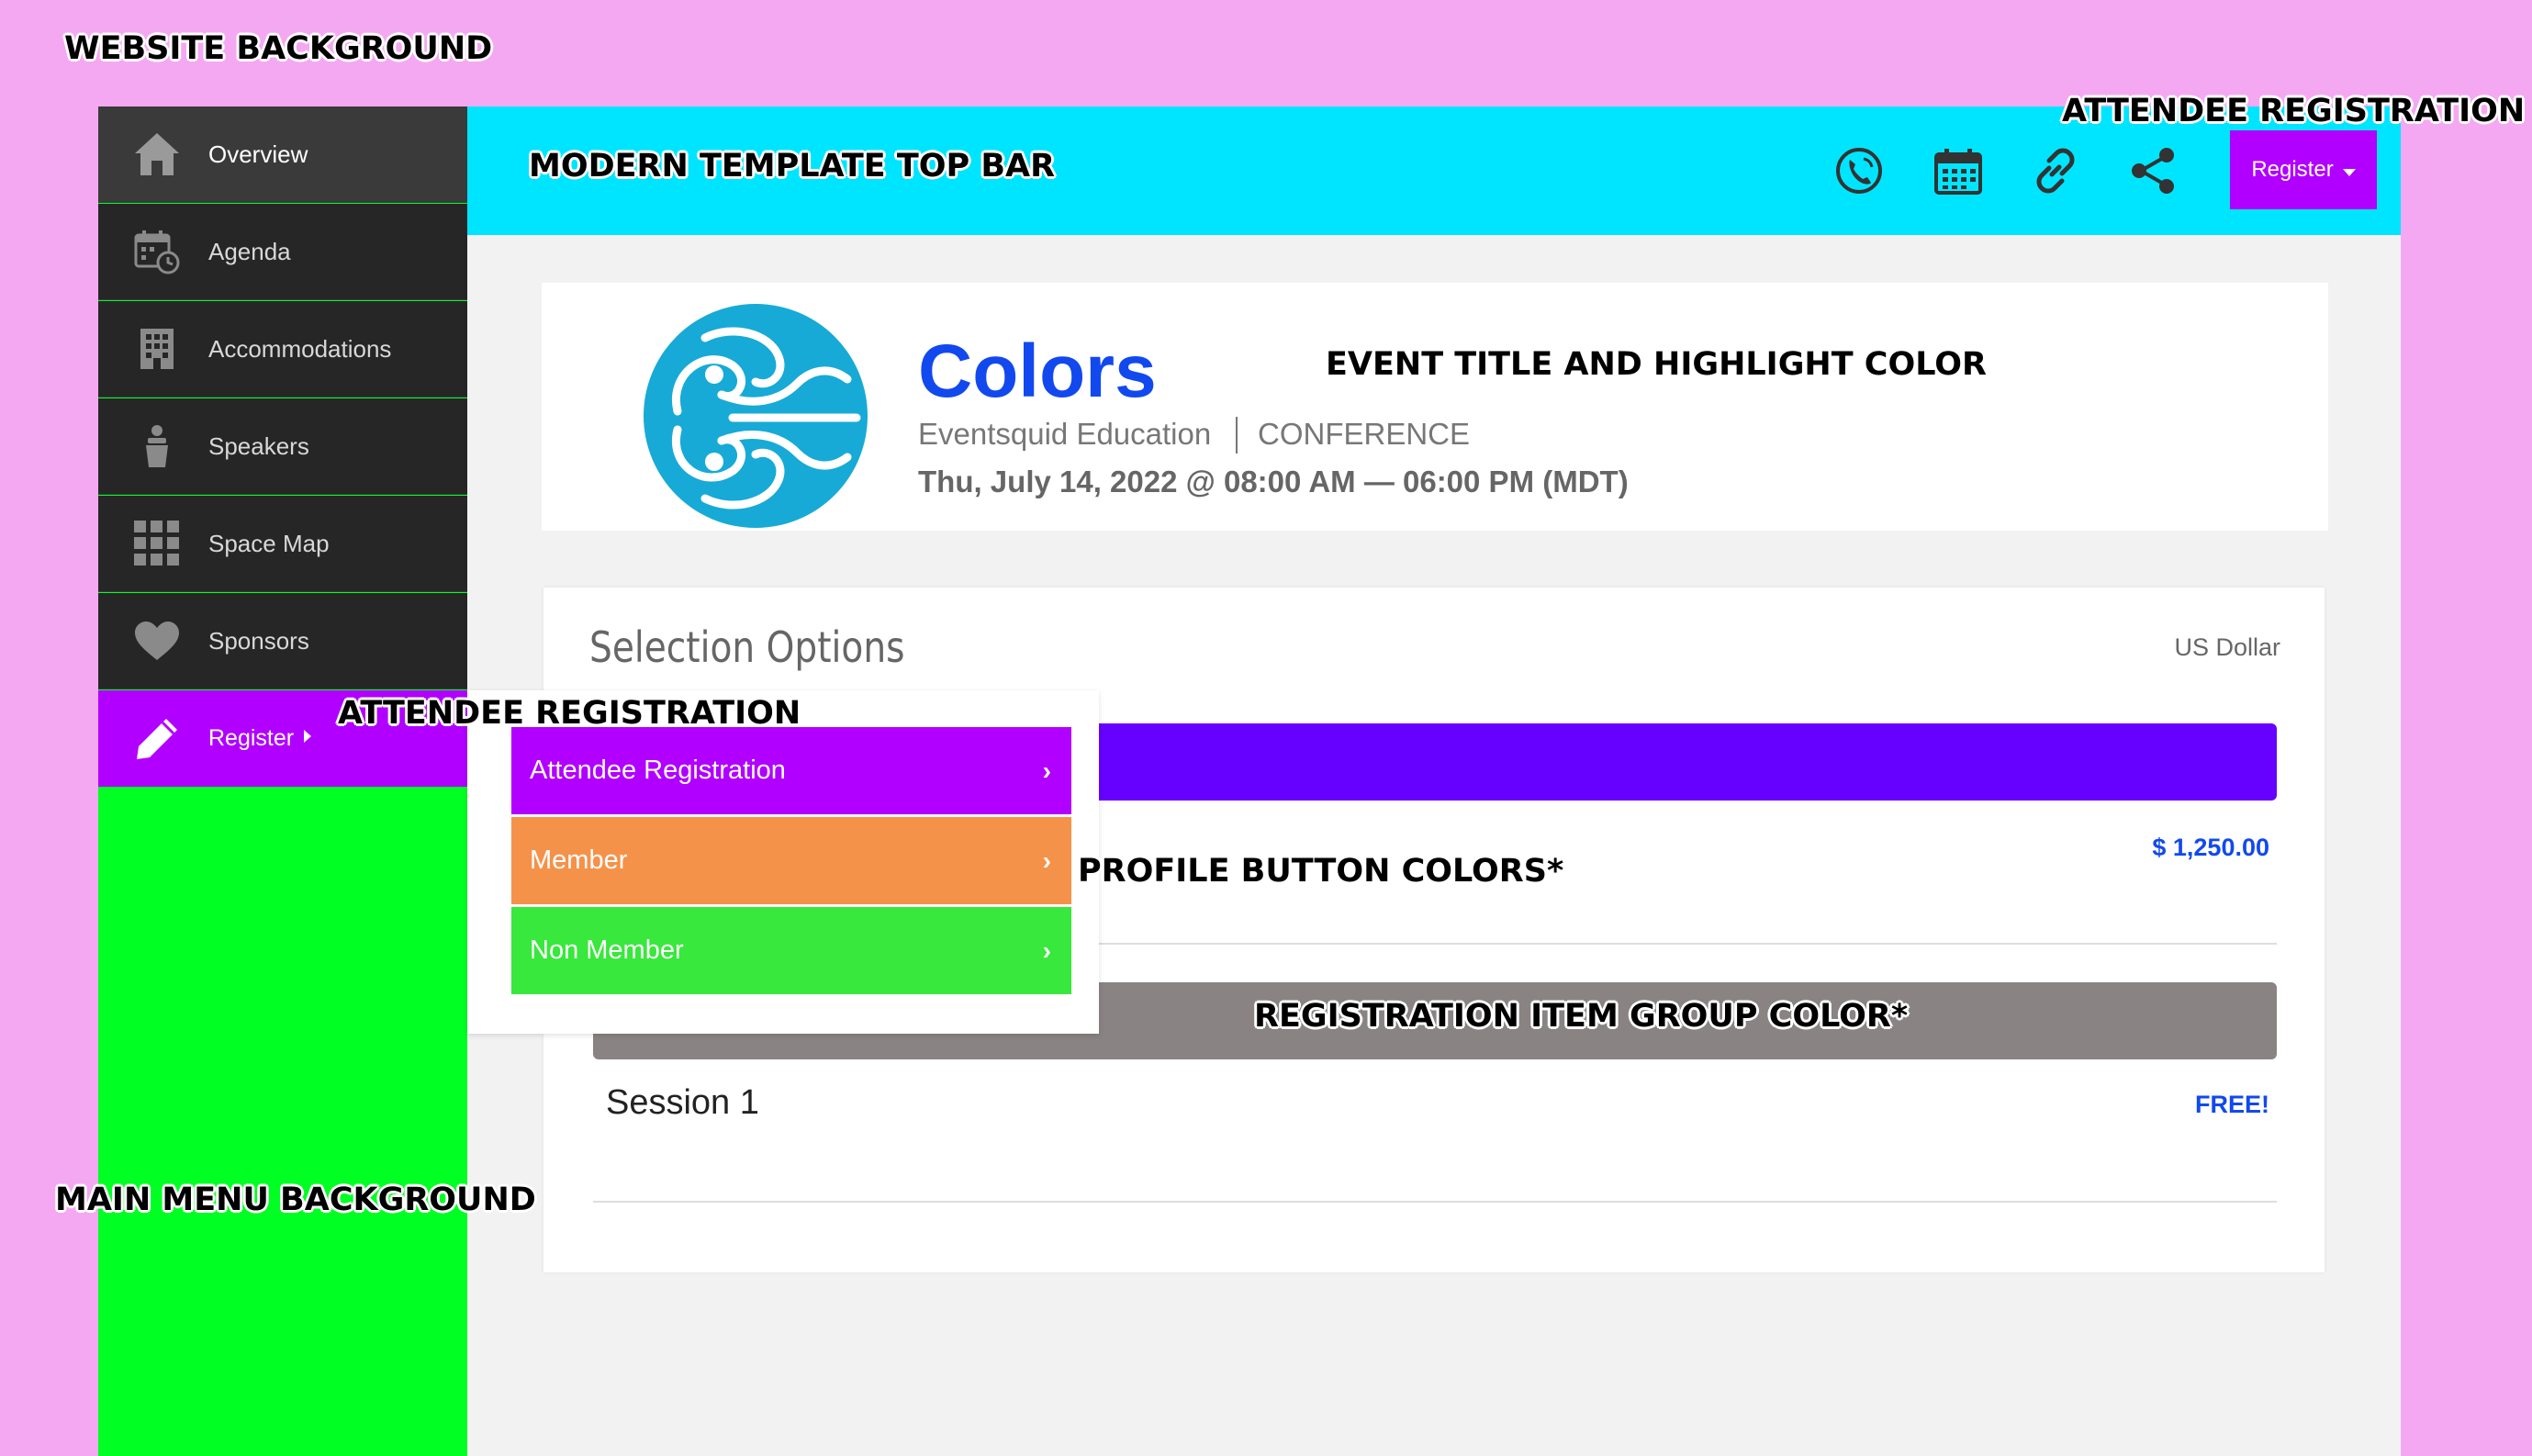 Image resolution: width=2532 pixels, height=1456 pixels. What do you see at coordinates (278, 48) in the screenshot?
I see `callout-website-background: WEBSITE BACKGROUND` at bounding box center [278, 48].